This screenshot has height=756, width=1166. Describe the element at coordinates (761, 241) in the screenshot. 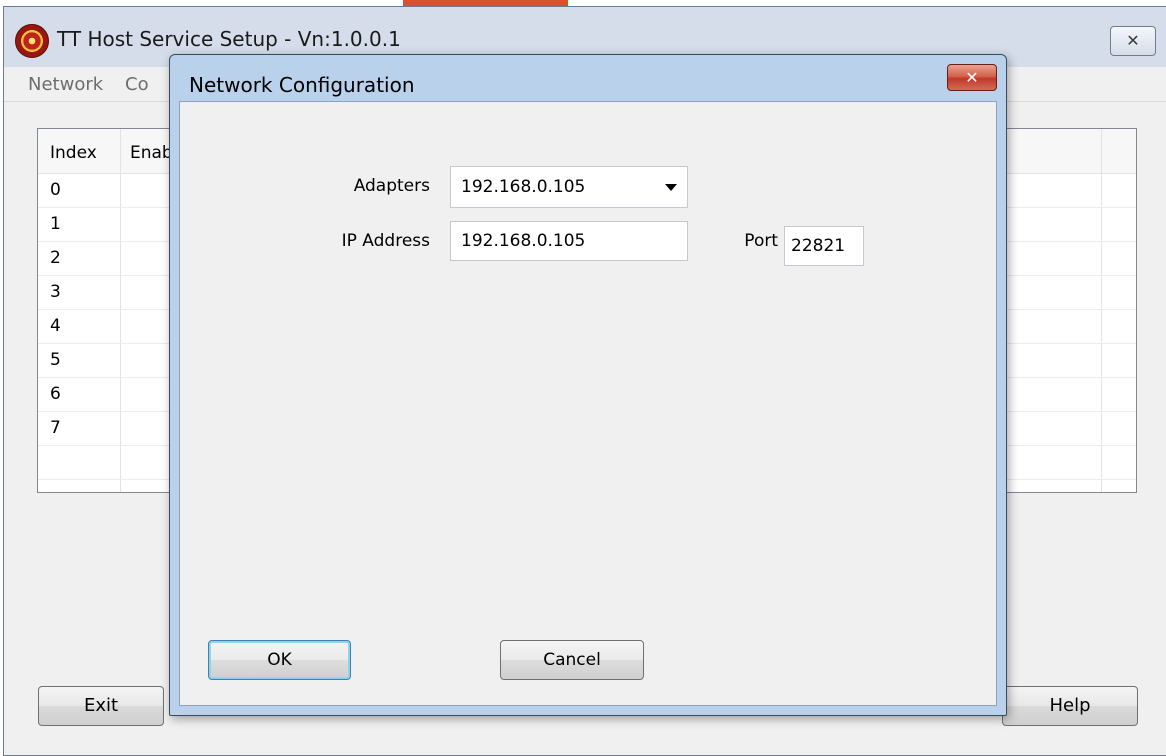

I see `port-label: Port` at that location.